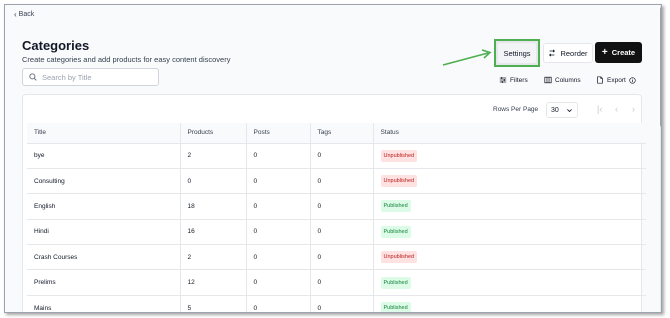  Describe the element at coordinates (278, 133) in the screenshot. I see `column-header-posts: Posts` at that location.